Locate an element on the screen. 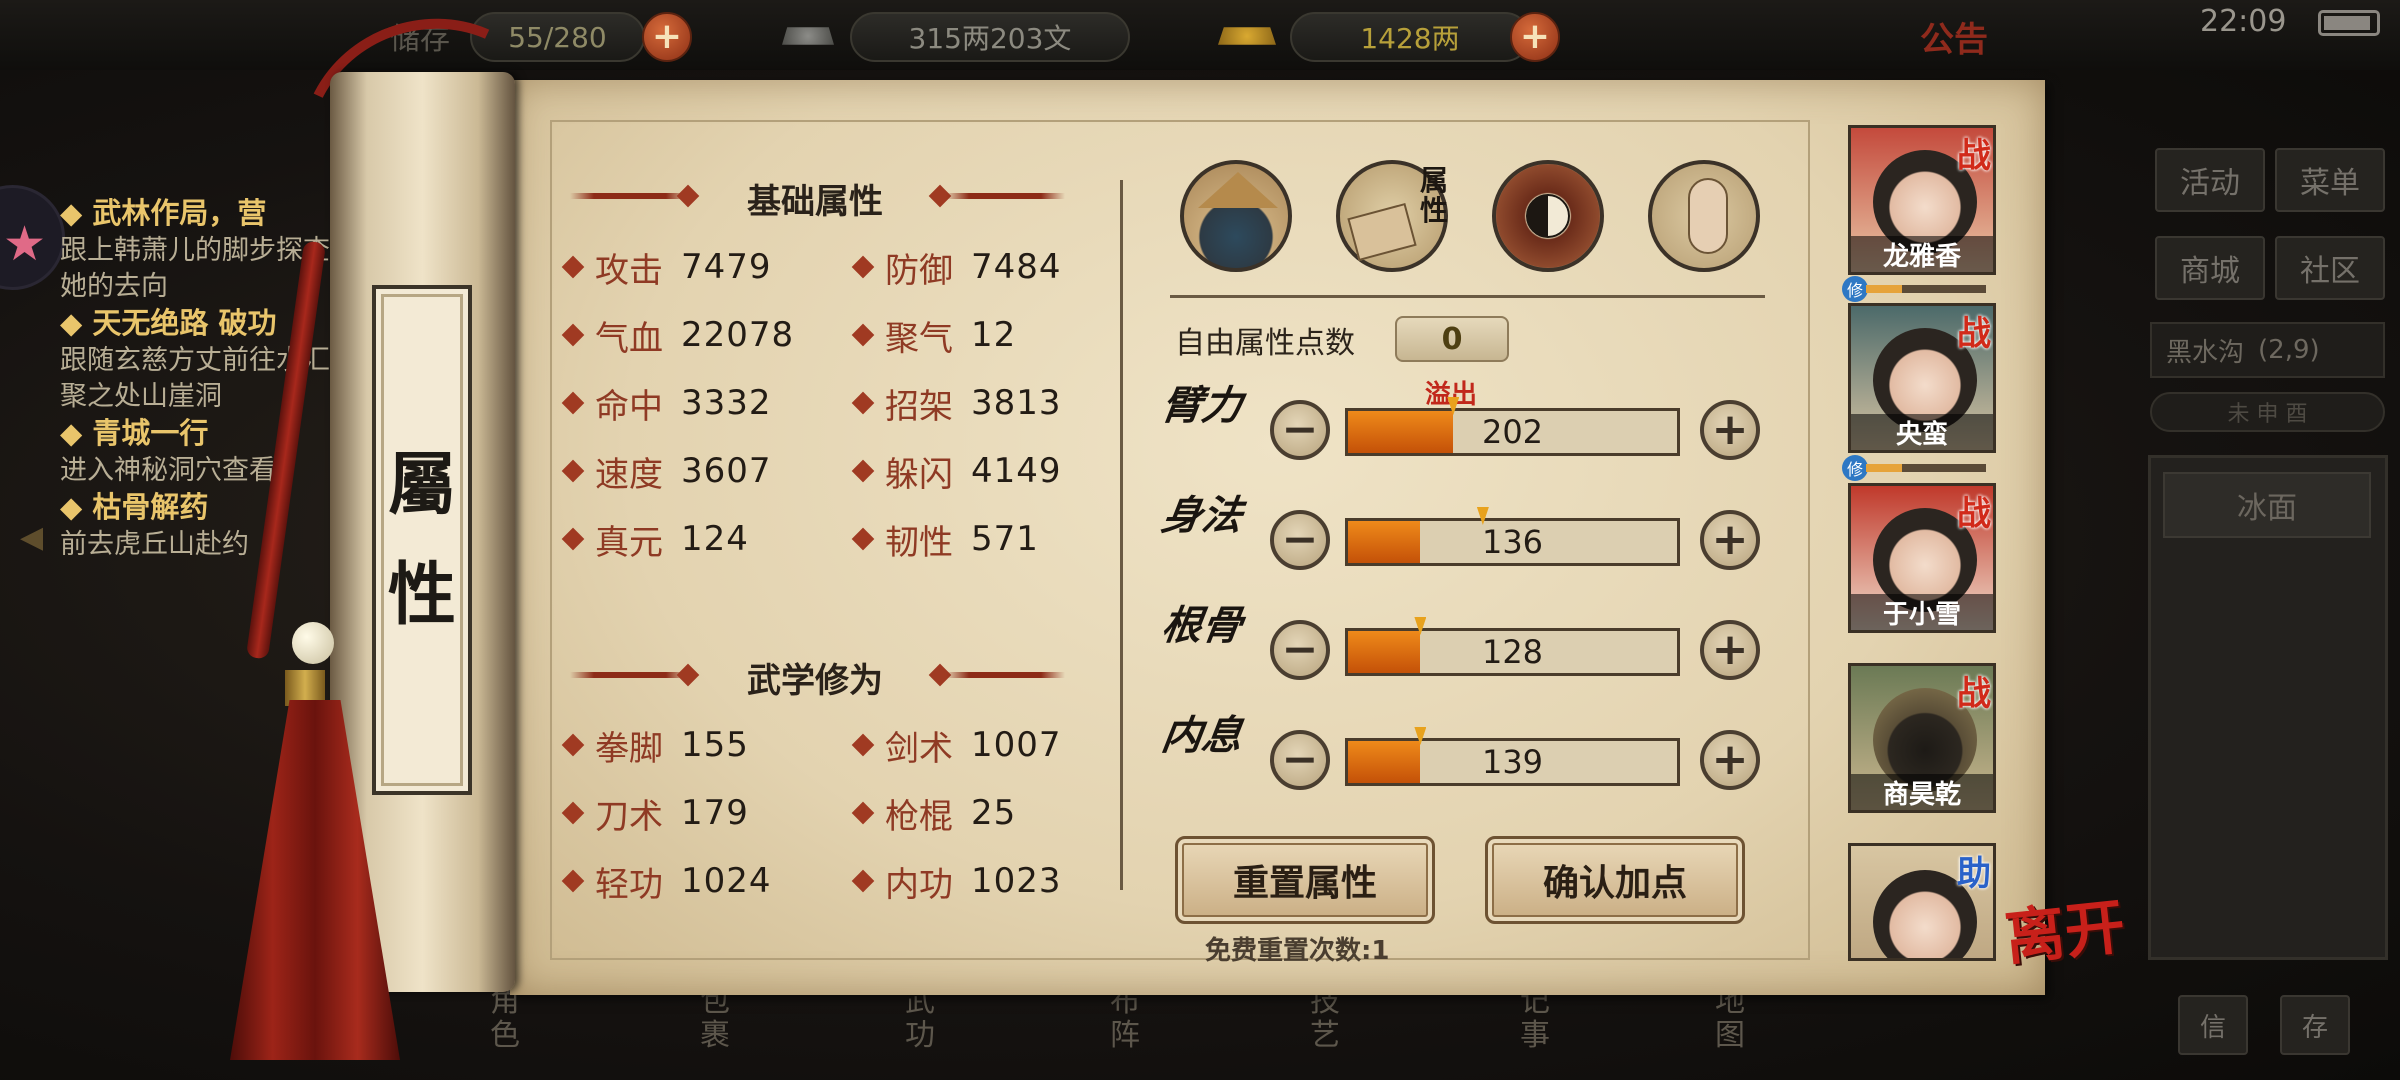 The height and width of the screenshot is (1080, 2400). menu-button: 菜单 is located at coordinates (2330, 180).